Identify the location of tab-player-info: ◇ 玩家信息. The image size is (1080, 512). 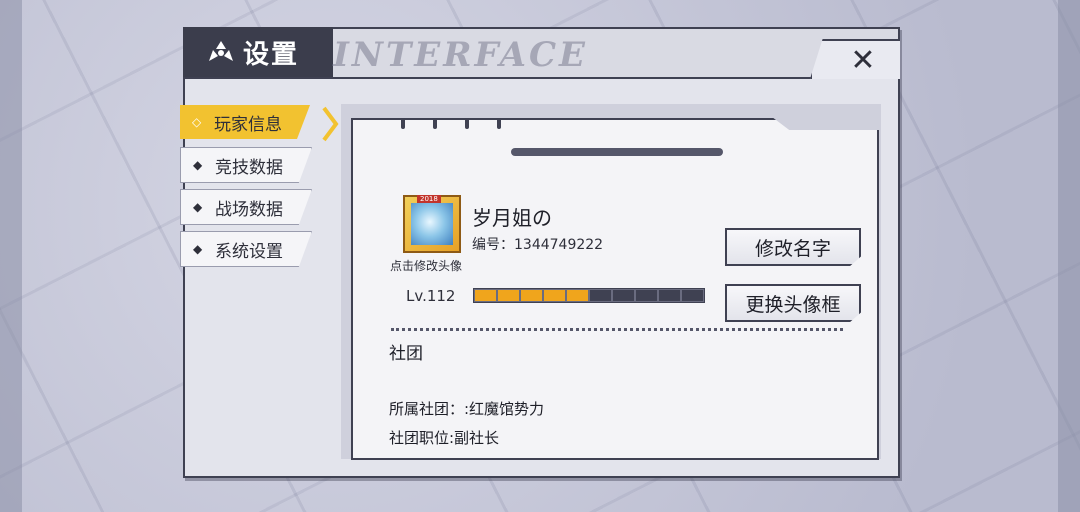
(245, 122).